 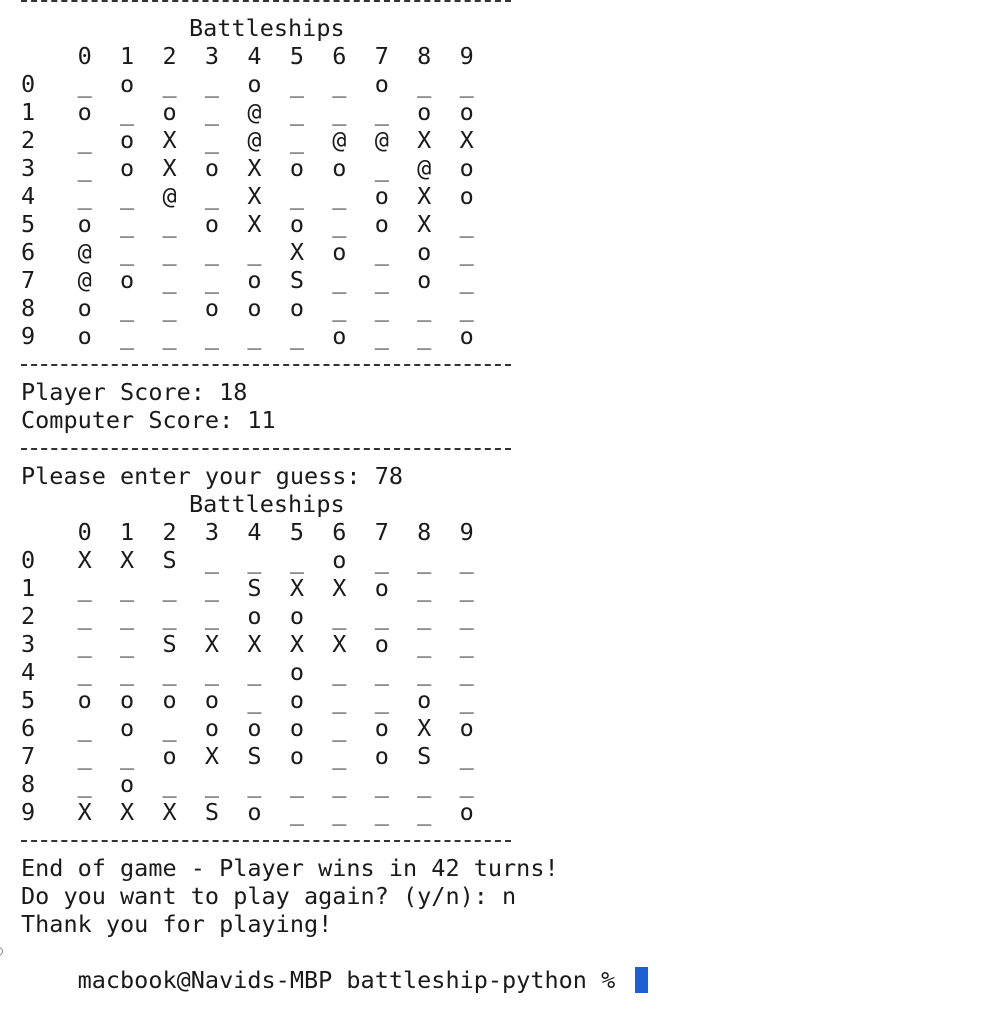 What do you see at coordinates (134, 392) in the screenshot?
I see `player-score: Player Score: 18` at bounding box center [134, 392].